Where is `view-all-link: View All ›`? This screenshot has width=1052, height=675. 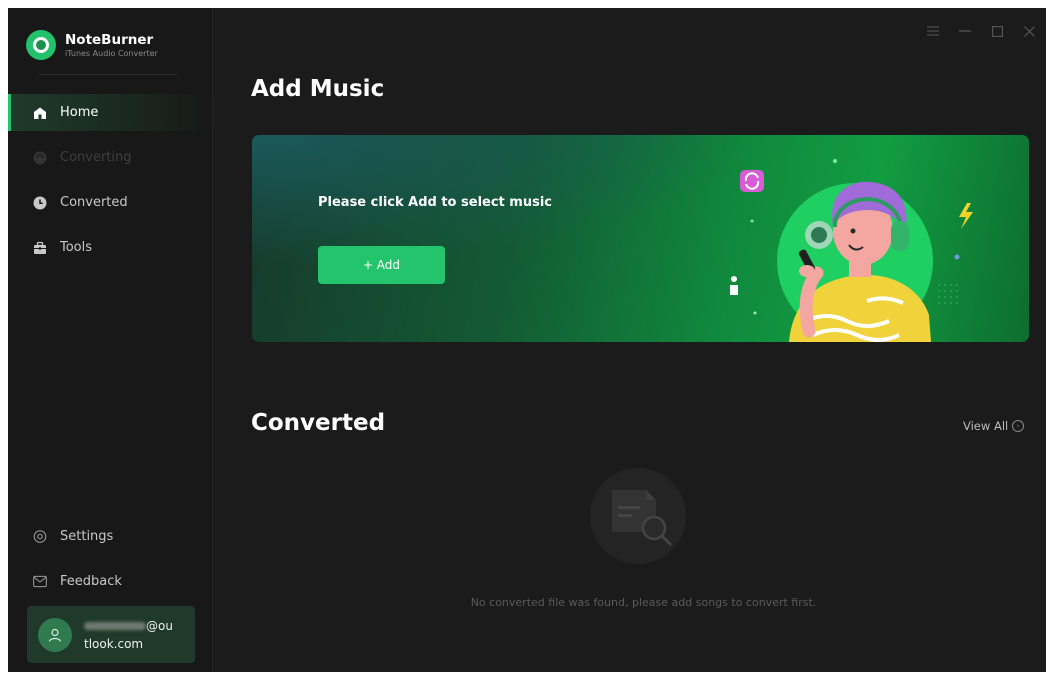 view-all-link: View All › is located at coordinates (994, 426).